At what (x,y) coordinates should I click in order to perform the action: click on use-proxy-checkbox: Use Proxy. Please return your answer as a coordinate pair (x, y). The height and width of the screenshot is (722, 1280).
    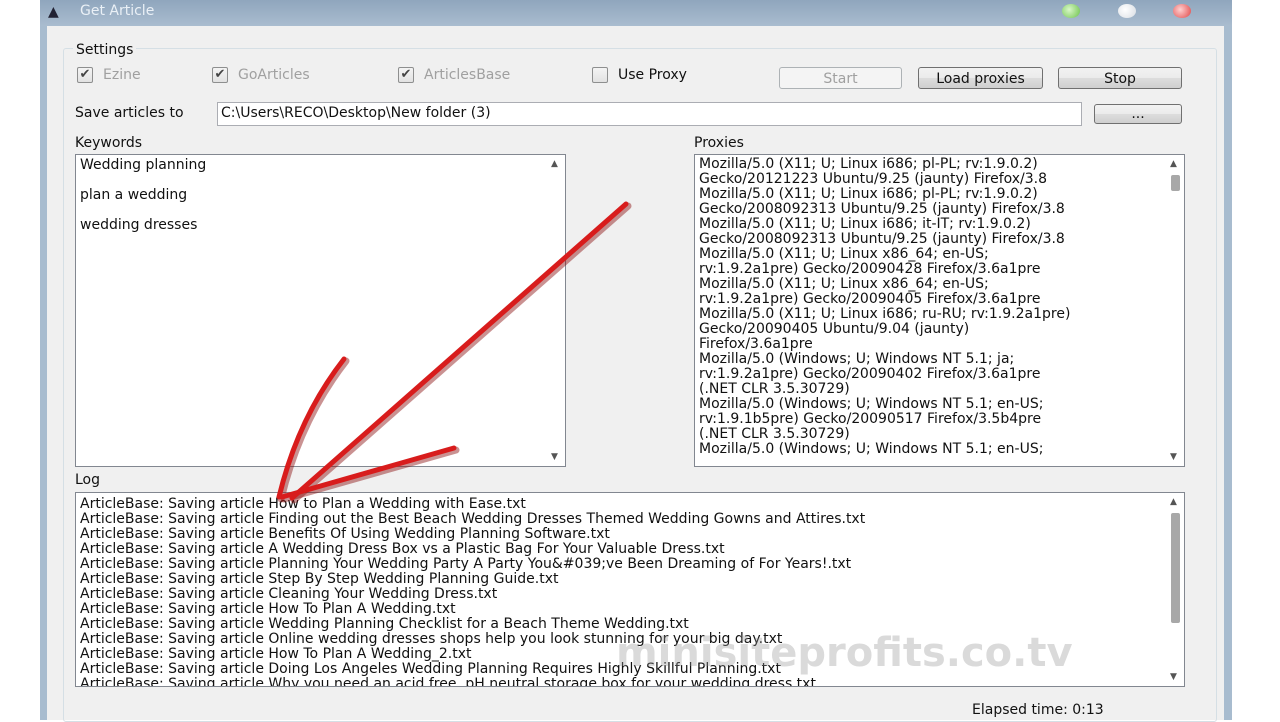
    Looking at the image, I should click on (639, 75).